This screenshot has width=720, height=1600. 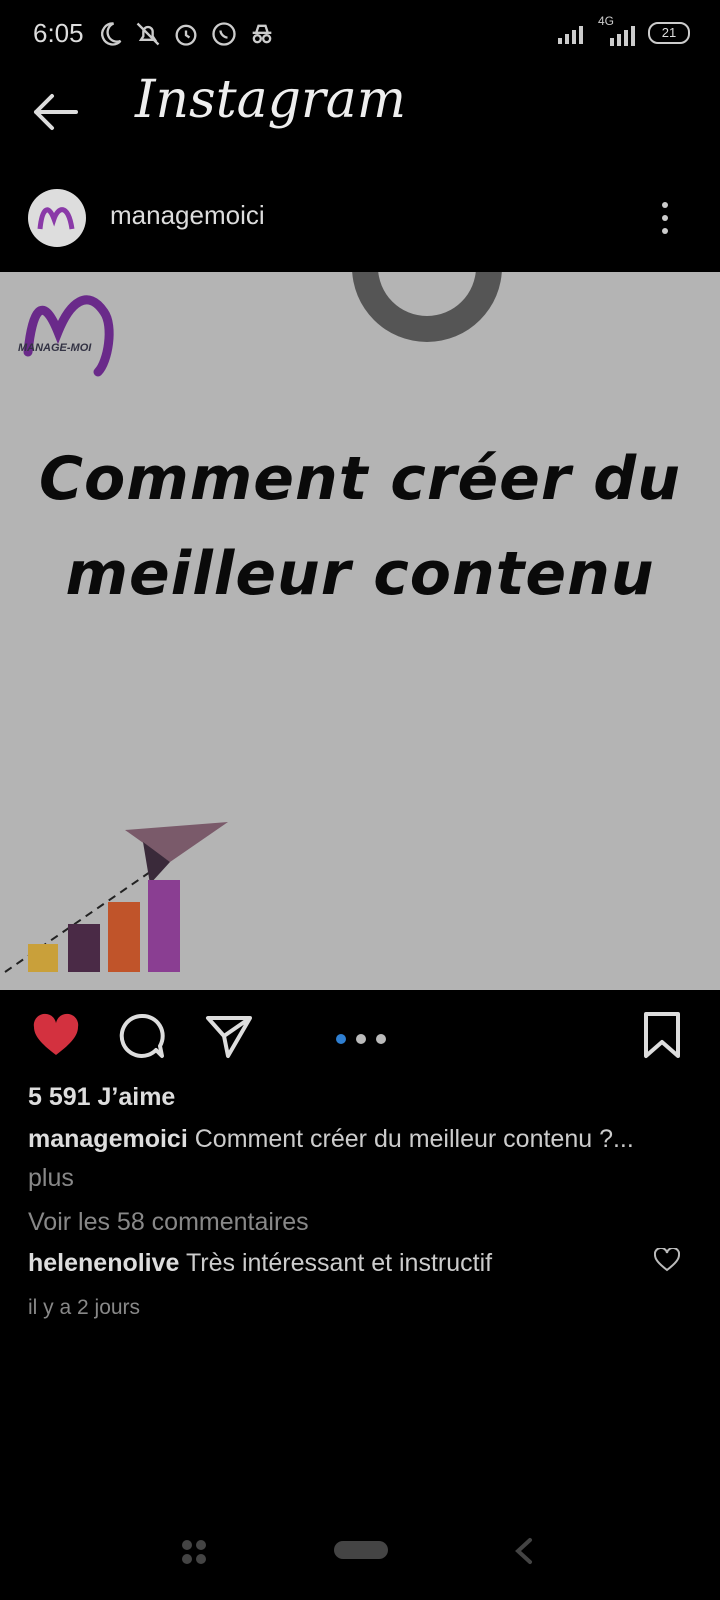 I want to click on comment-icon, so click(x=142, y=1036).